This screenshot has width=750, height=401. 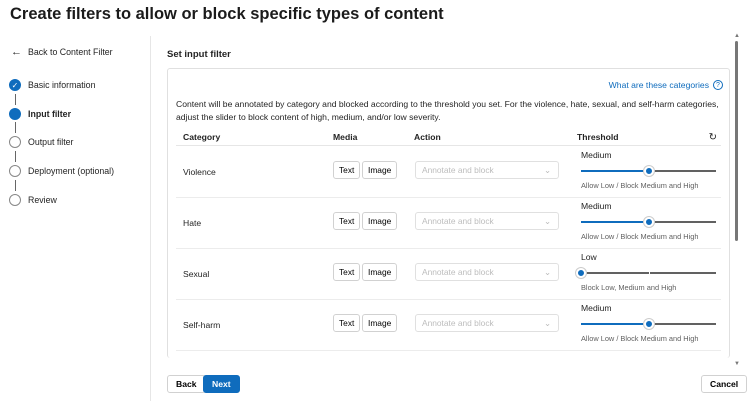 I want to click on table-header: Category Media Action Threshold ↻, so click(x=448, y=139).